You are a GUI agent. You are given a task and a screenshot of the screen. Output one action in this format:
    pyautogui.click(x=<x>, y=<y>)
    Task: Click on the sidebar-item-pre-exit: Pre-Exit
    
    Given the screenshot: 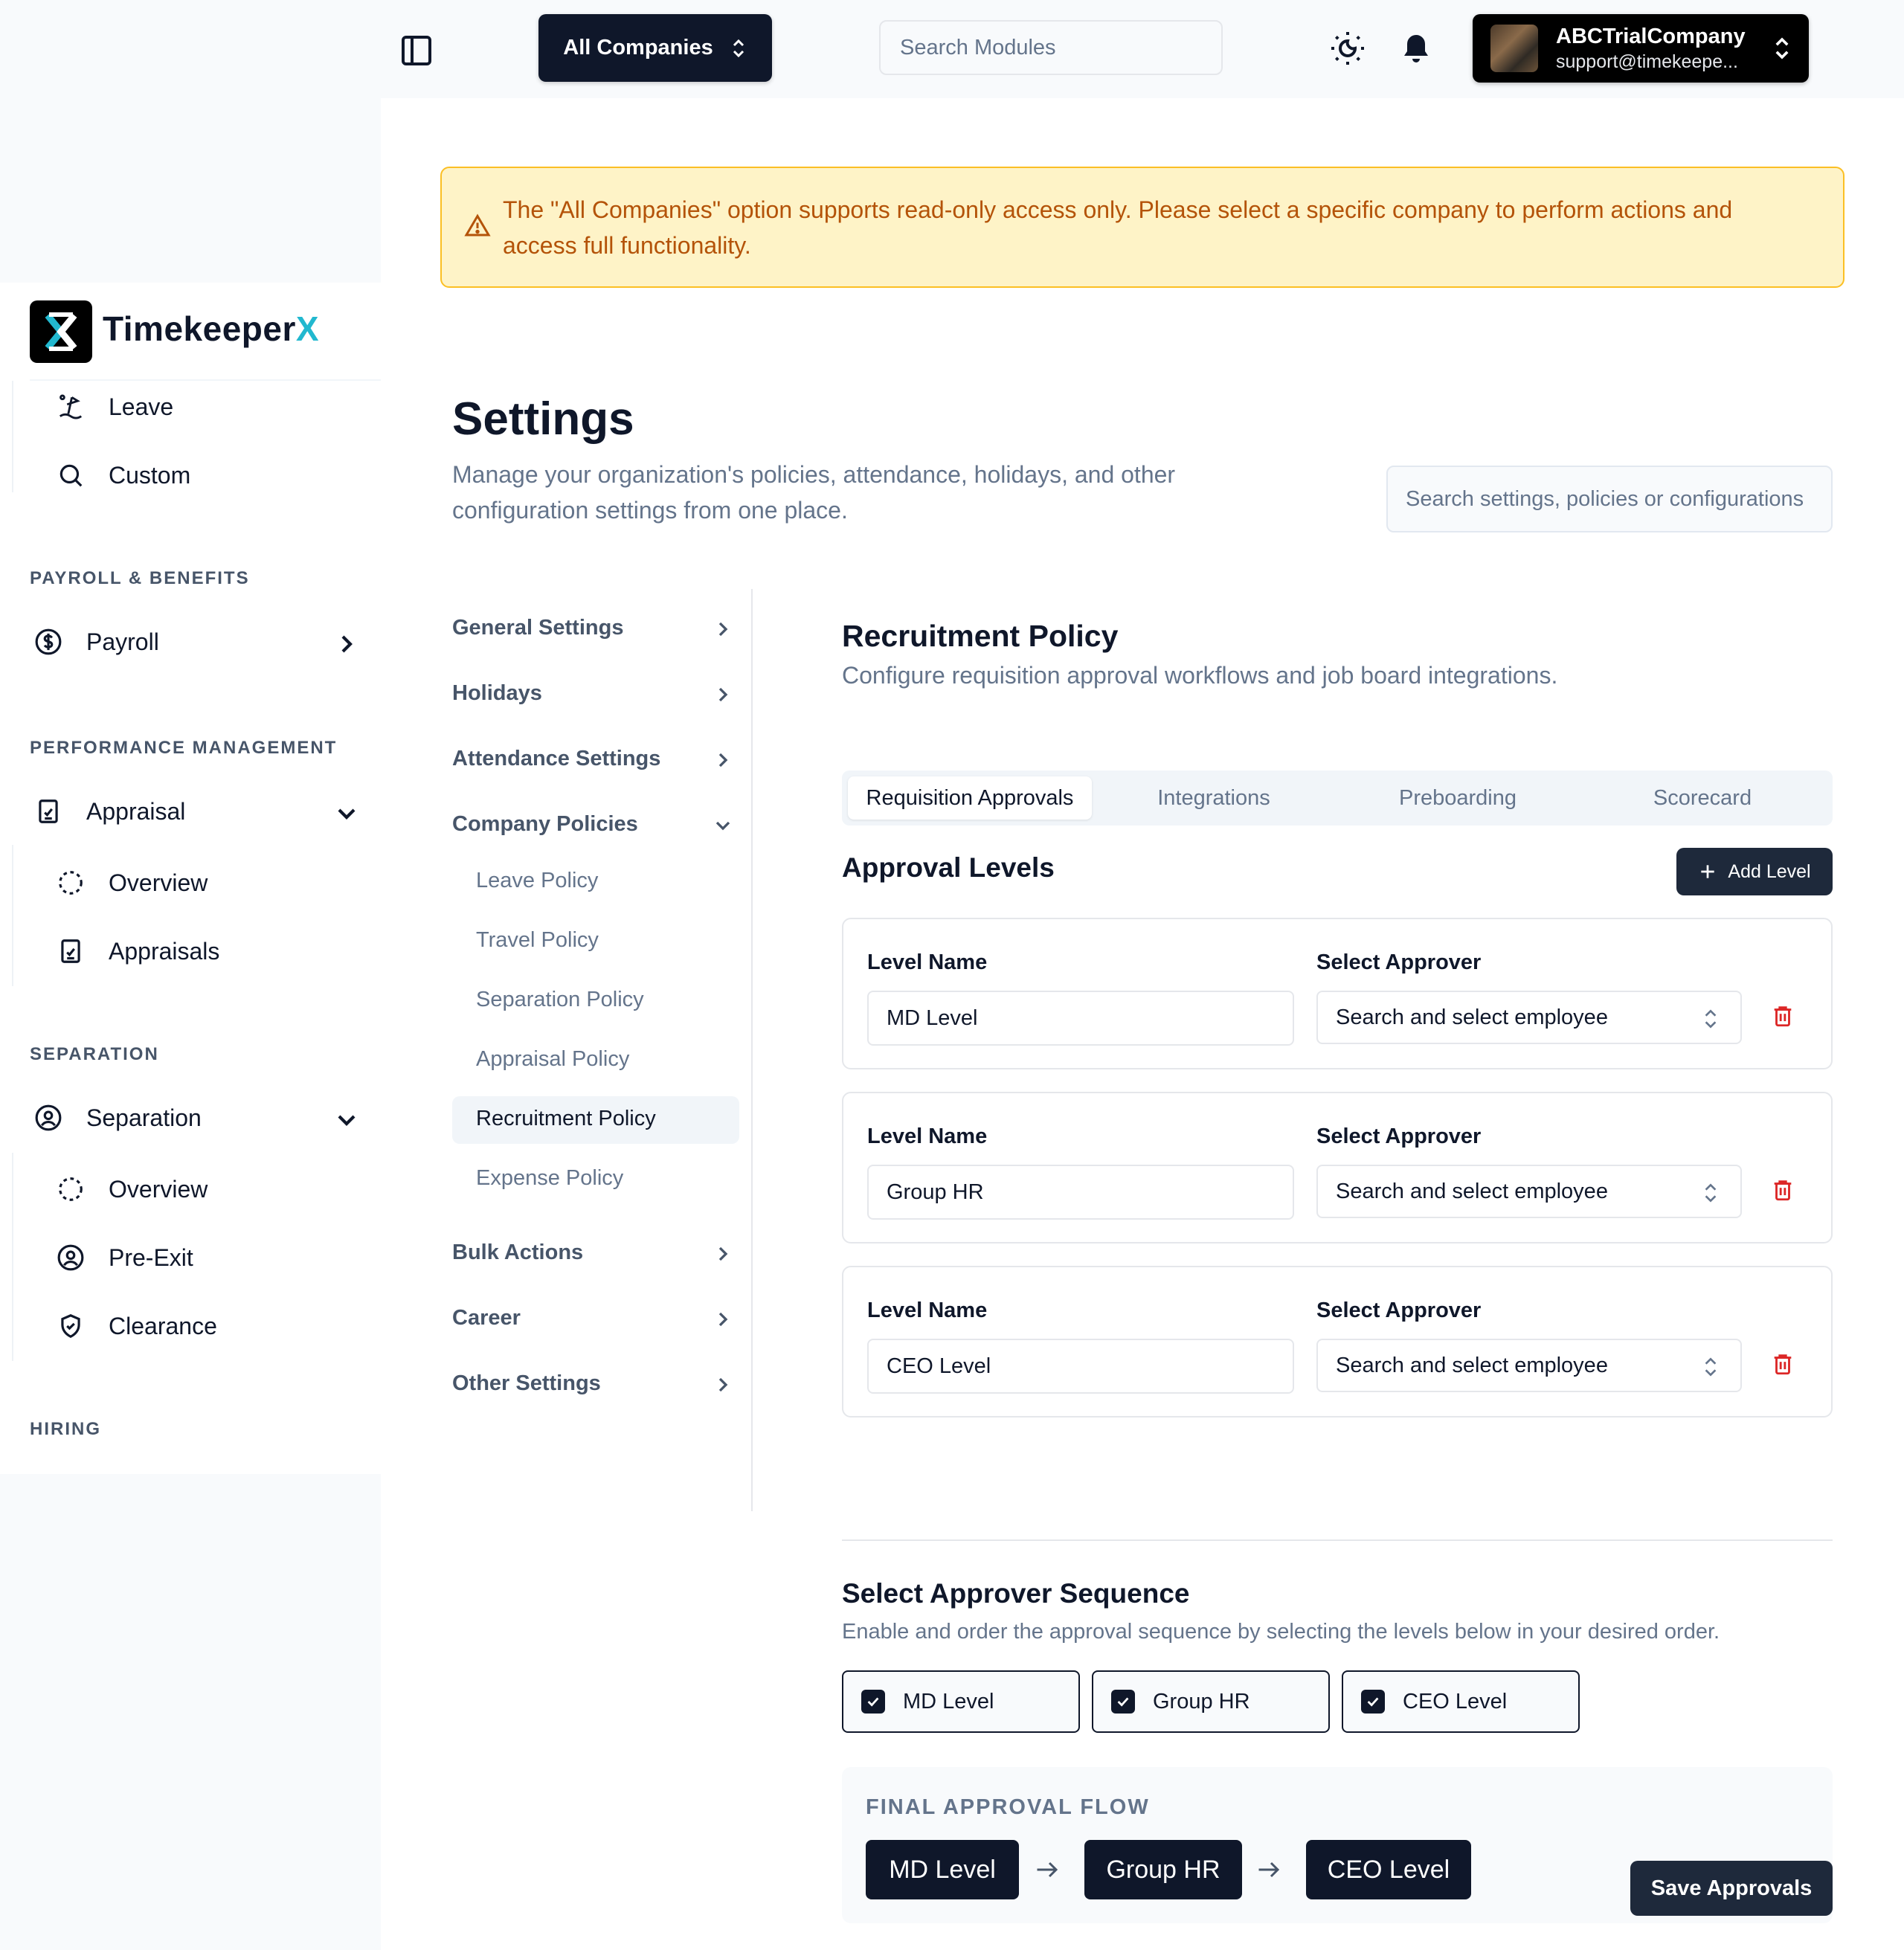 What is the action you would take?
    pyautogui.click(x=125, y=1257)
    